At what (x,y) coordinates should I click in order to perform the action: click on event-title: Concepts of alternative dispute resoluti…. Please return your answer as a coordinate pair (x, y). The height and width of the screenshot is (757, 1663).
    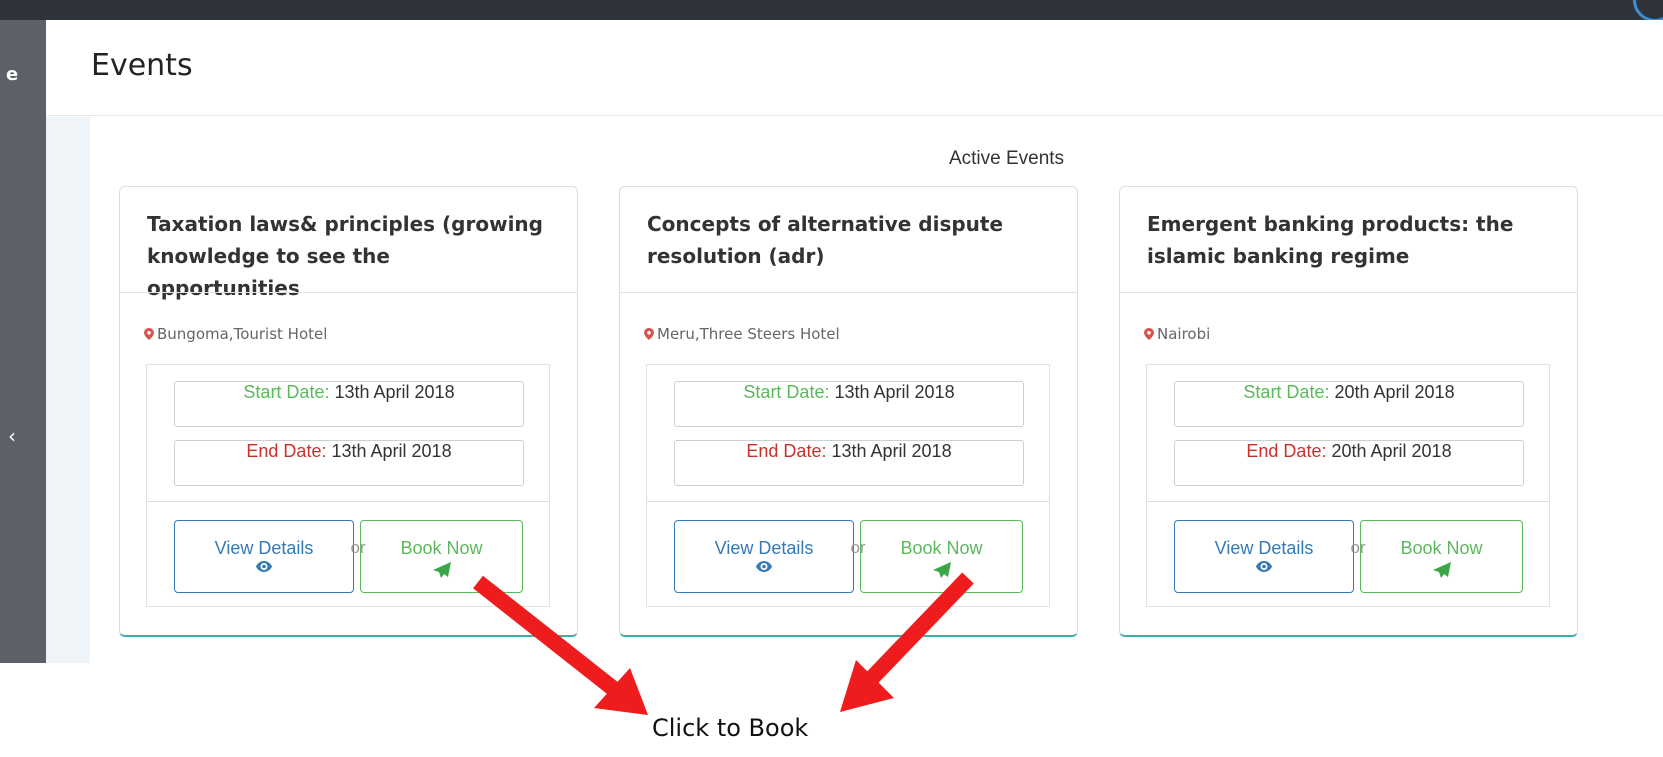
    Looking at the image, I should click on (825, 240).